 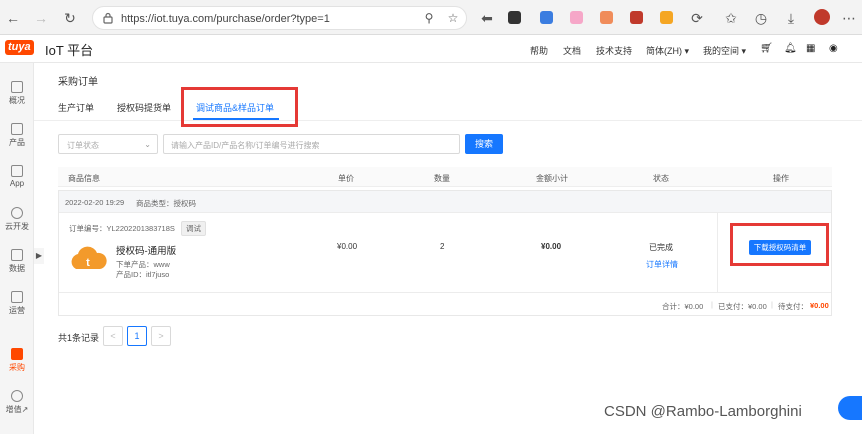 I want to click on nav-docs: 文档, so click(x=572, y=50).